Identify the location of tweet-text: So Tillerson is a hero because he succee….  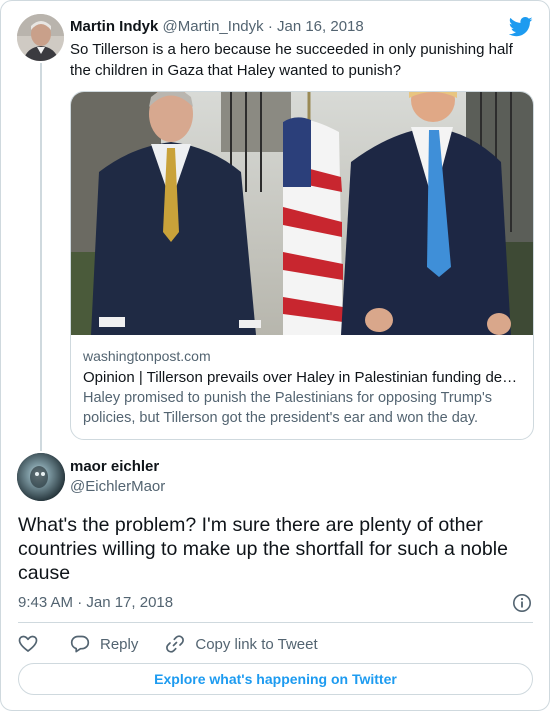
(291, 60).